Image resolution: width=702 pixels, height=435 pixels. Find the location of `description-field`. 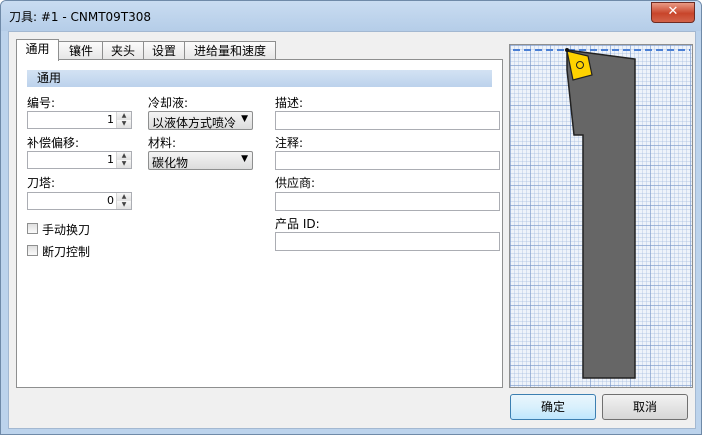

description-field is located at coordinates (387, 120).